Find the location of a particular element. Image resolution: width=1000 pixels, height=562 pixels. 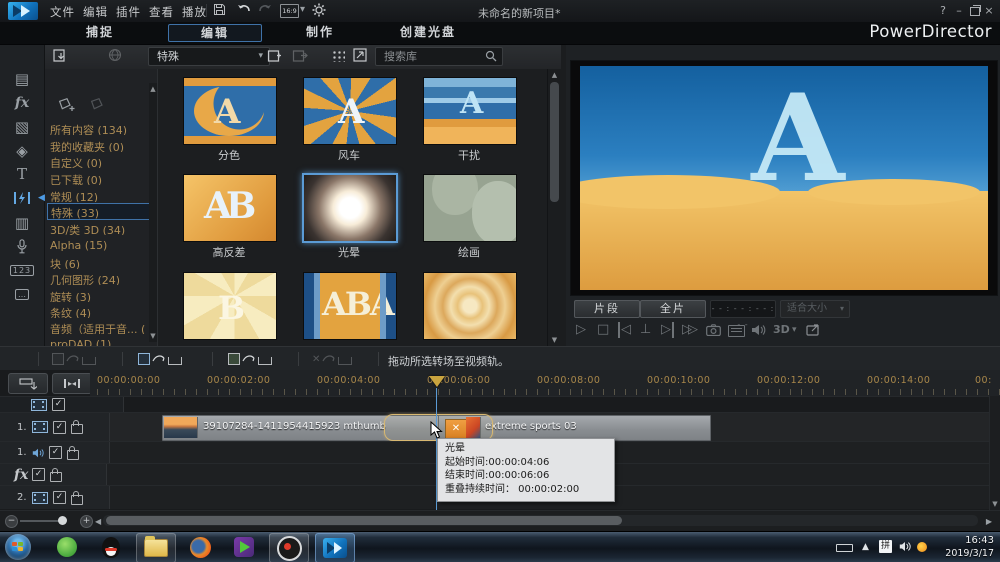

media-room-icon: ▤ is located at coordinates (22, 79).